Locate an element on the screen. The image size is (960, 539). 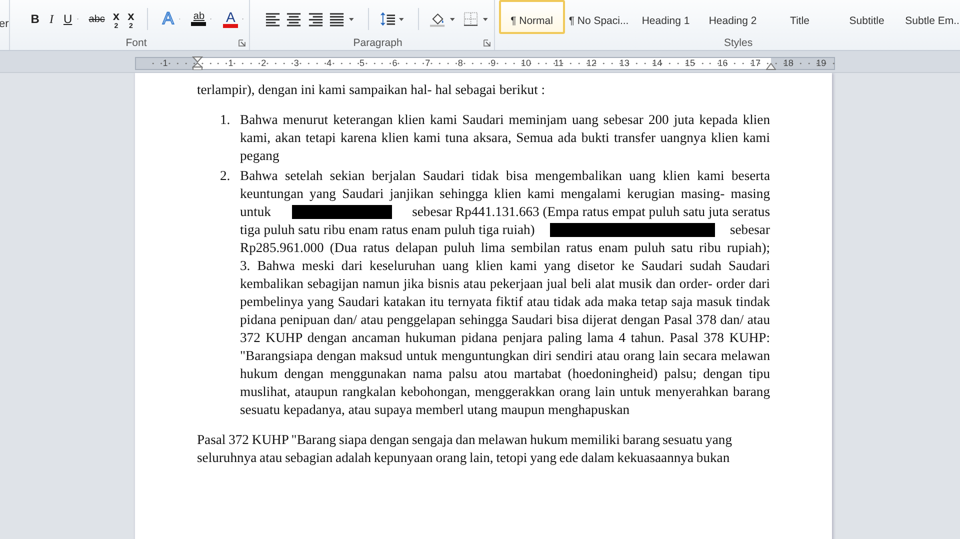
group-label: Font is located at coordinates (136, 43).